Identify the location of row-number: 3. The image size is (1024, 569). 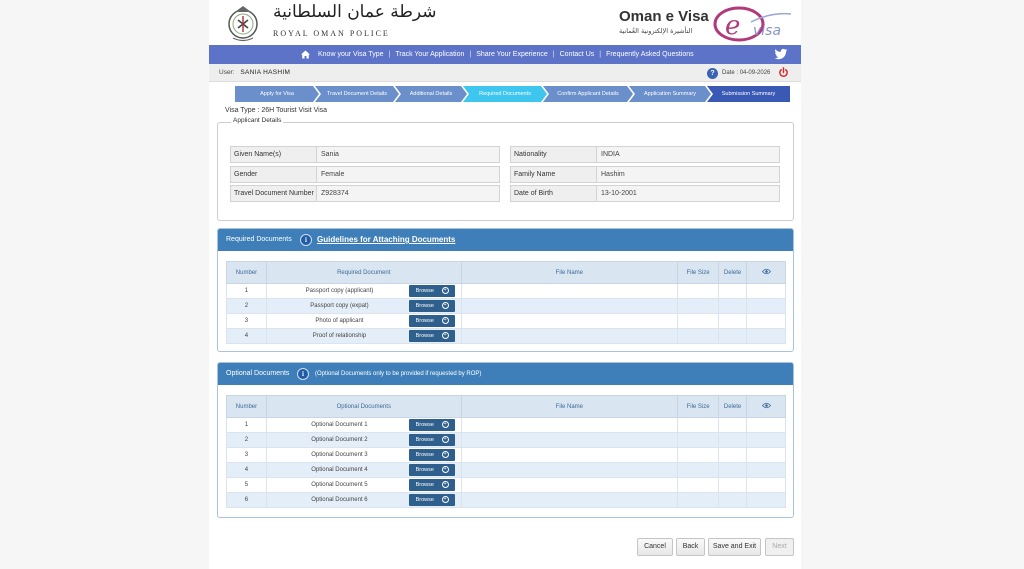
(246, 455).